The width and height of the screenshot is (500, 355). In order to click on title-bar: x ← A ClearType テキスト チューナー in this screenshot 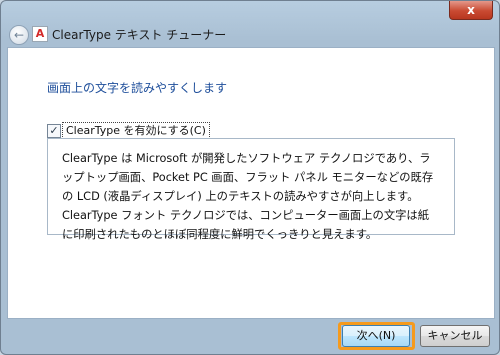, I will do `click(250, 23)`.